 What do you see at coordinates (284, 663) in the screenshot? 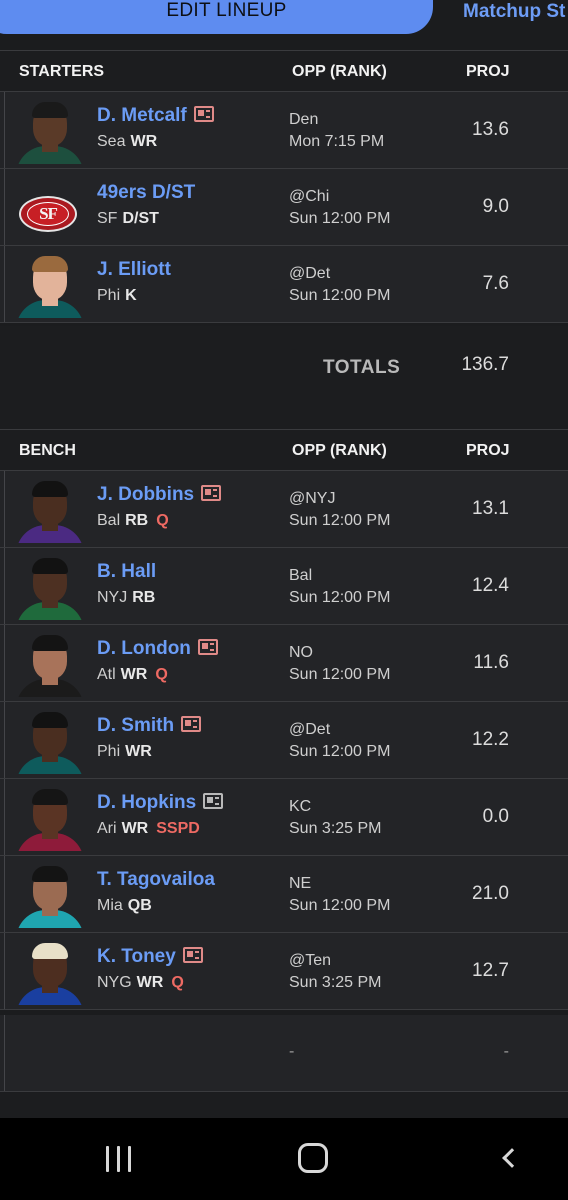
I see `player-row: D. London Atl WR Q NO Sun 12:00 PM 11.6` at bounding box center [284, 663].